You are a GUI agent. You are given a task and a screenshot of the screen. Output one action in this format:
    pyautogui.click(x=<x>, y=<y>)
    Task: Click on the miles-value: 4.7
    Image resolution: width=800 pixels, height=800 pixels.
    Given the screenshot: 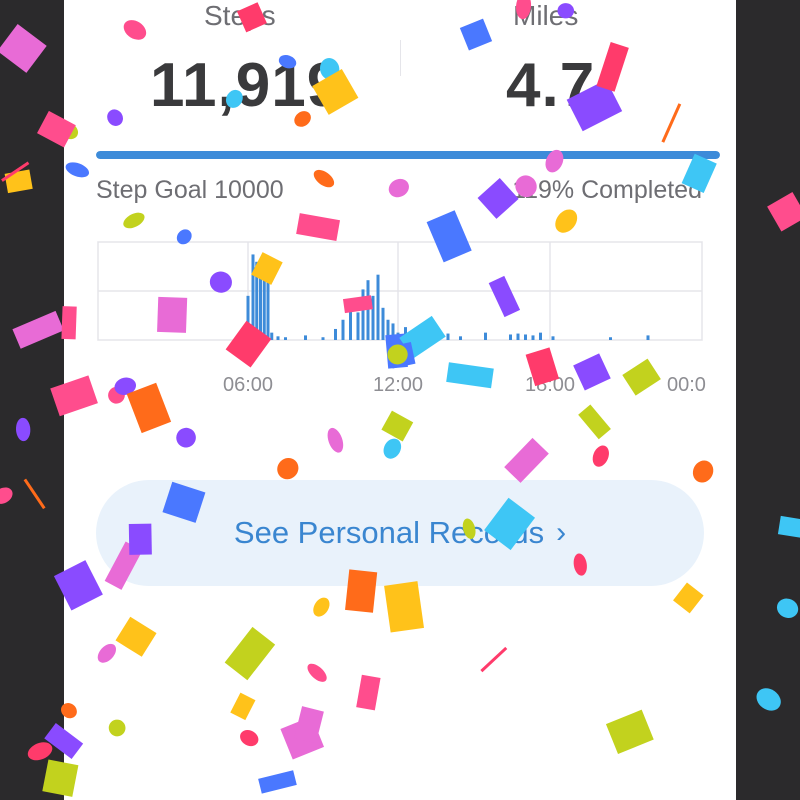 What is the action you would take?
    pyautogui.click(x=551, y=85)
    